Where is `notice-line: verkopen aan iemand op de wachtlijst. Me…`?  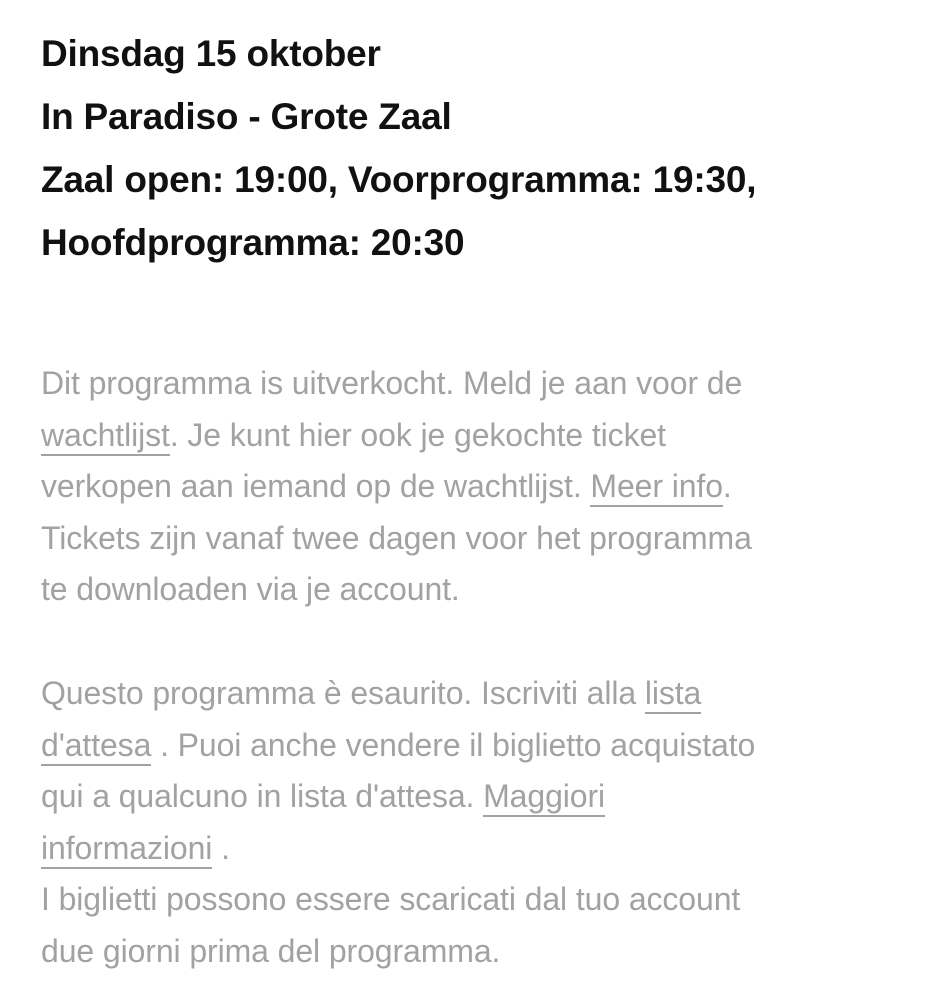 notice-line: verkopen aan iemand op de wachtlijst. Me… is located at coordinates (481, 487).